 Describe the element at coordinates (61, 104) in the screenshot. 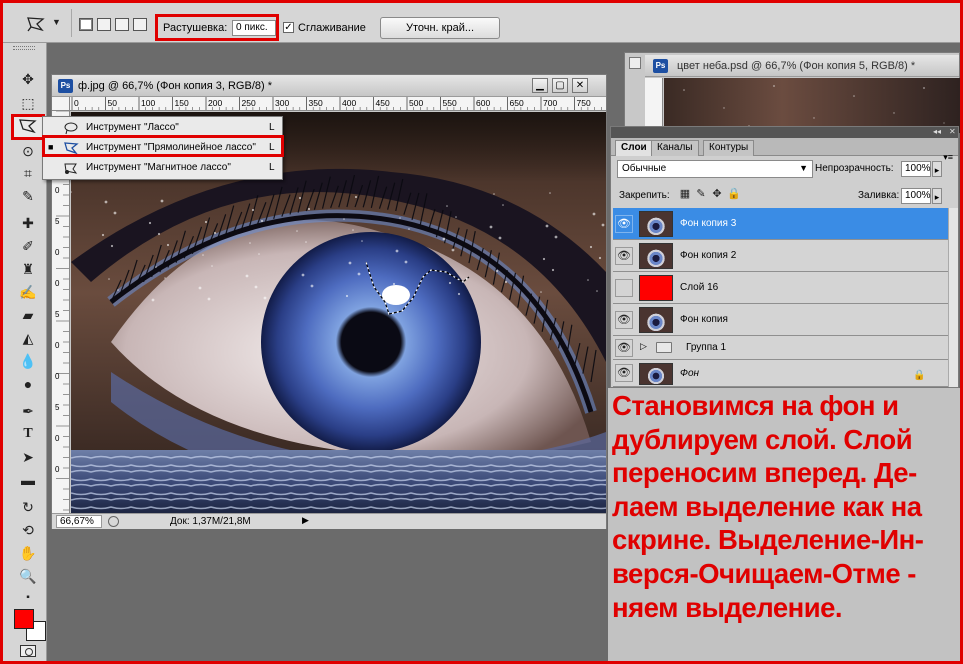

I see `ruler-origin` at that location.